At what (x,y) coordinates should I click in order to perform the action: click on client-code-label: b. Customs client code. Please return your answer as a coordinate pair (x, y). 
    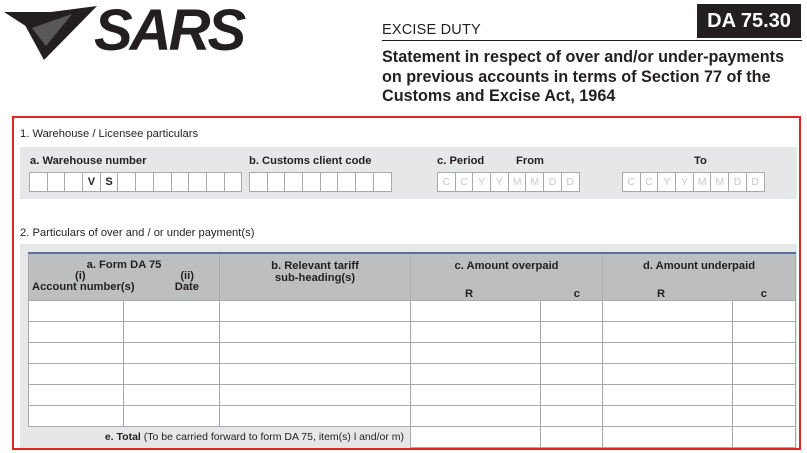
    Looking at the image, I should click on (310, 161).